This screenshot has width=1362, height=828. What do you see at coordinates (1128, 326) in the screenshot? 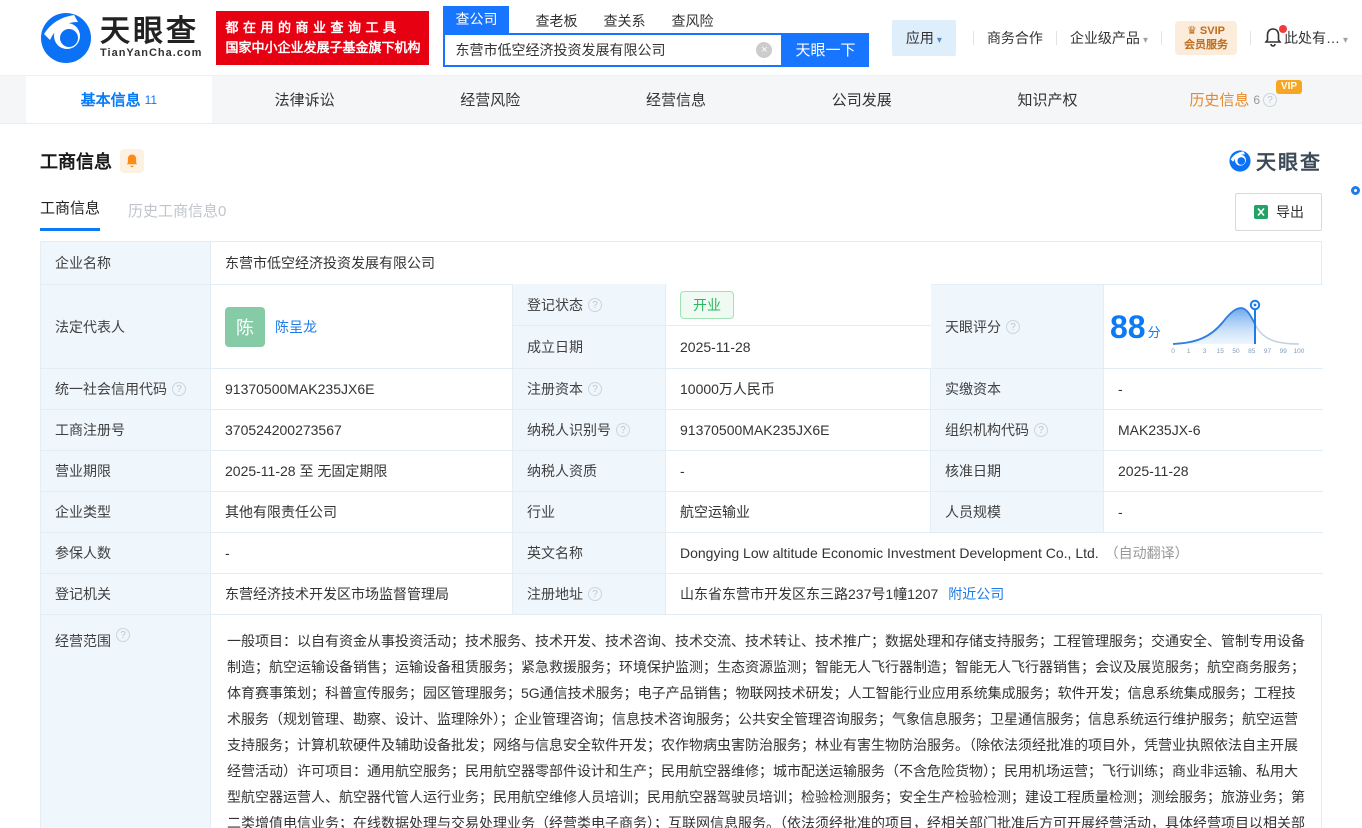
I see `score-number: 88` at bounding box center [1128, 326].